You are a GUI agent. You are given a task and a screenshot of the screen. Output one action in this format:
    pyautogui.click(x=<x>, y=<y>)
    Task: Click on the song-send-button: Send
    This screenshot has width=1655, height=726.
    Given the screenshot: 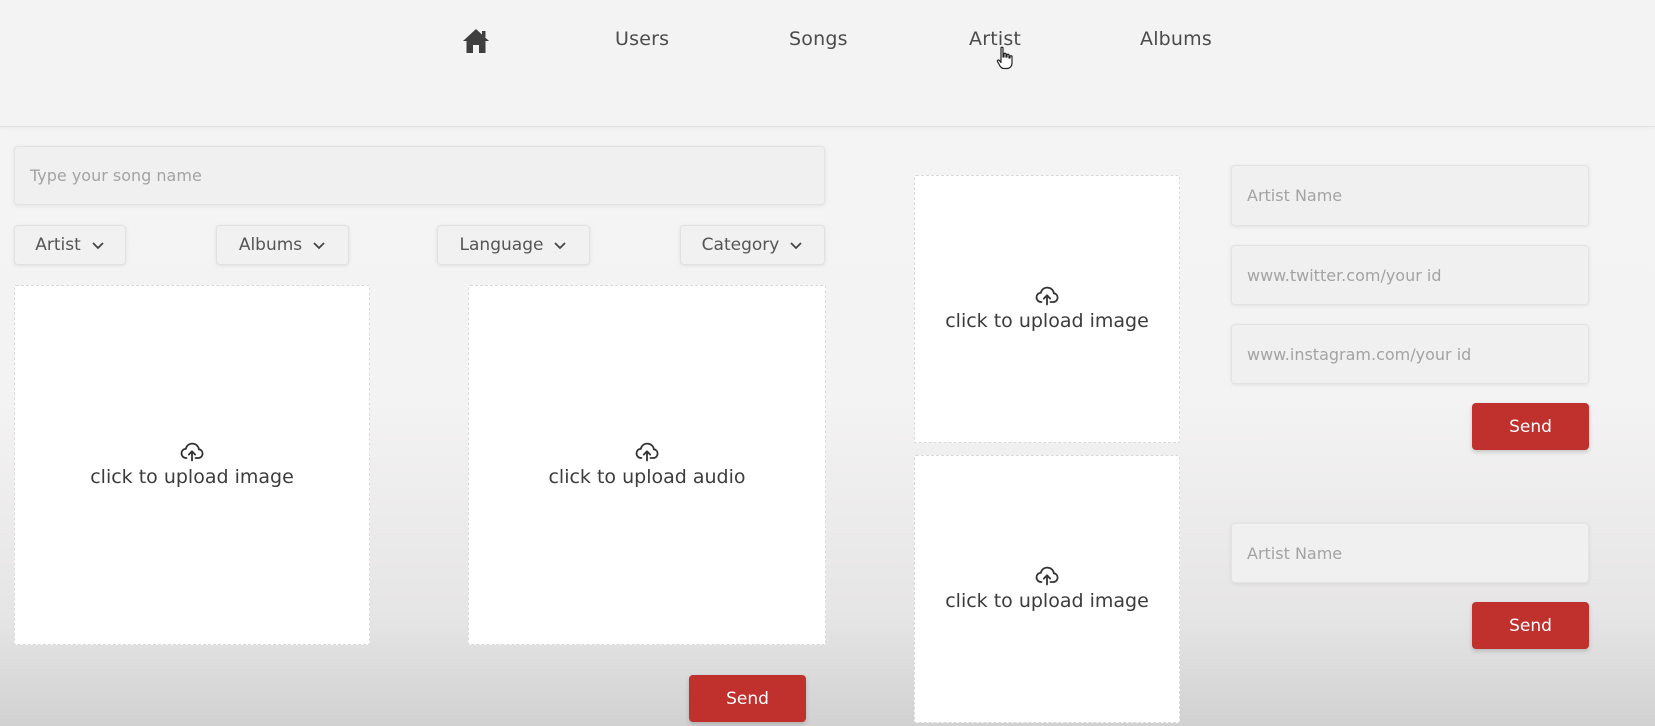 What is the action you would take?
    pyautogui.click(x=747, y=698)
    